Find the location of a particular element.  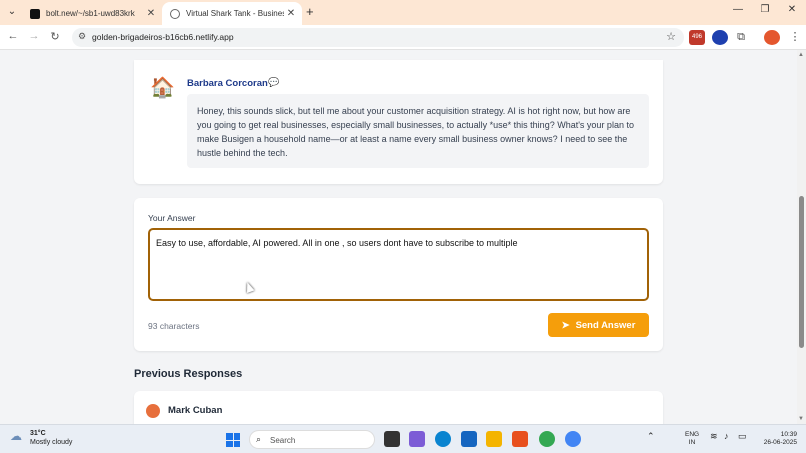

mail-icon is located at coordinates (469, 439).